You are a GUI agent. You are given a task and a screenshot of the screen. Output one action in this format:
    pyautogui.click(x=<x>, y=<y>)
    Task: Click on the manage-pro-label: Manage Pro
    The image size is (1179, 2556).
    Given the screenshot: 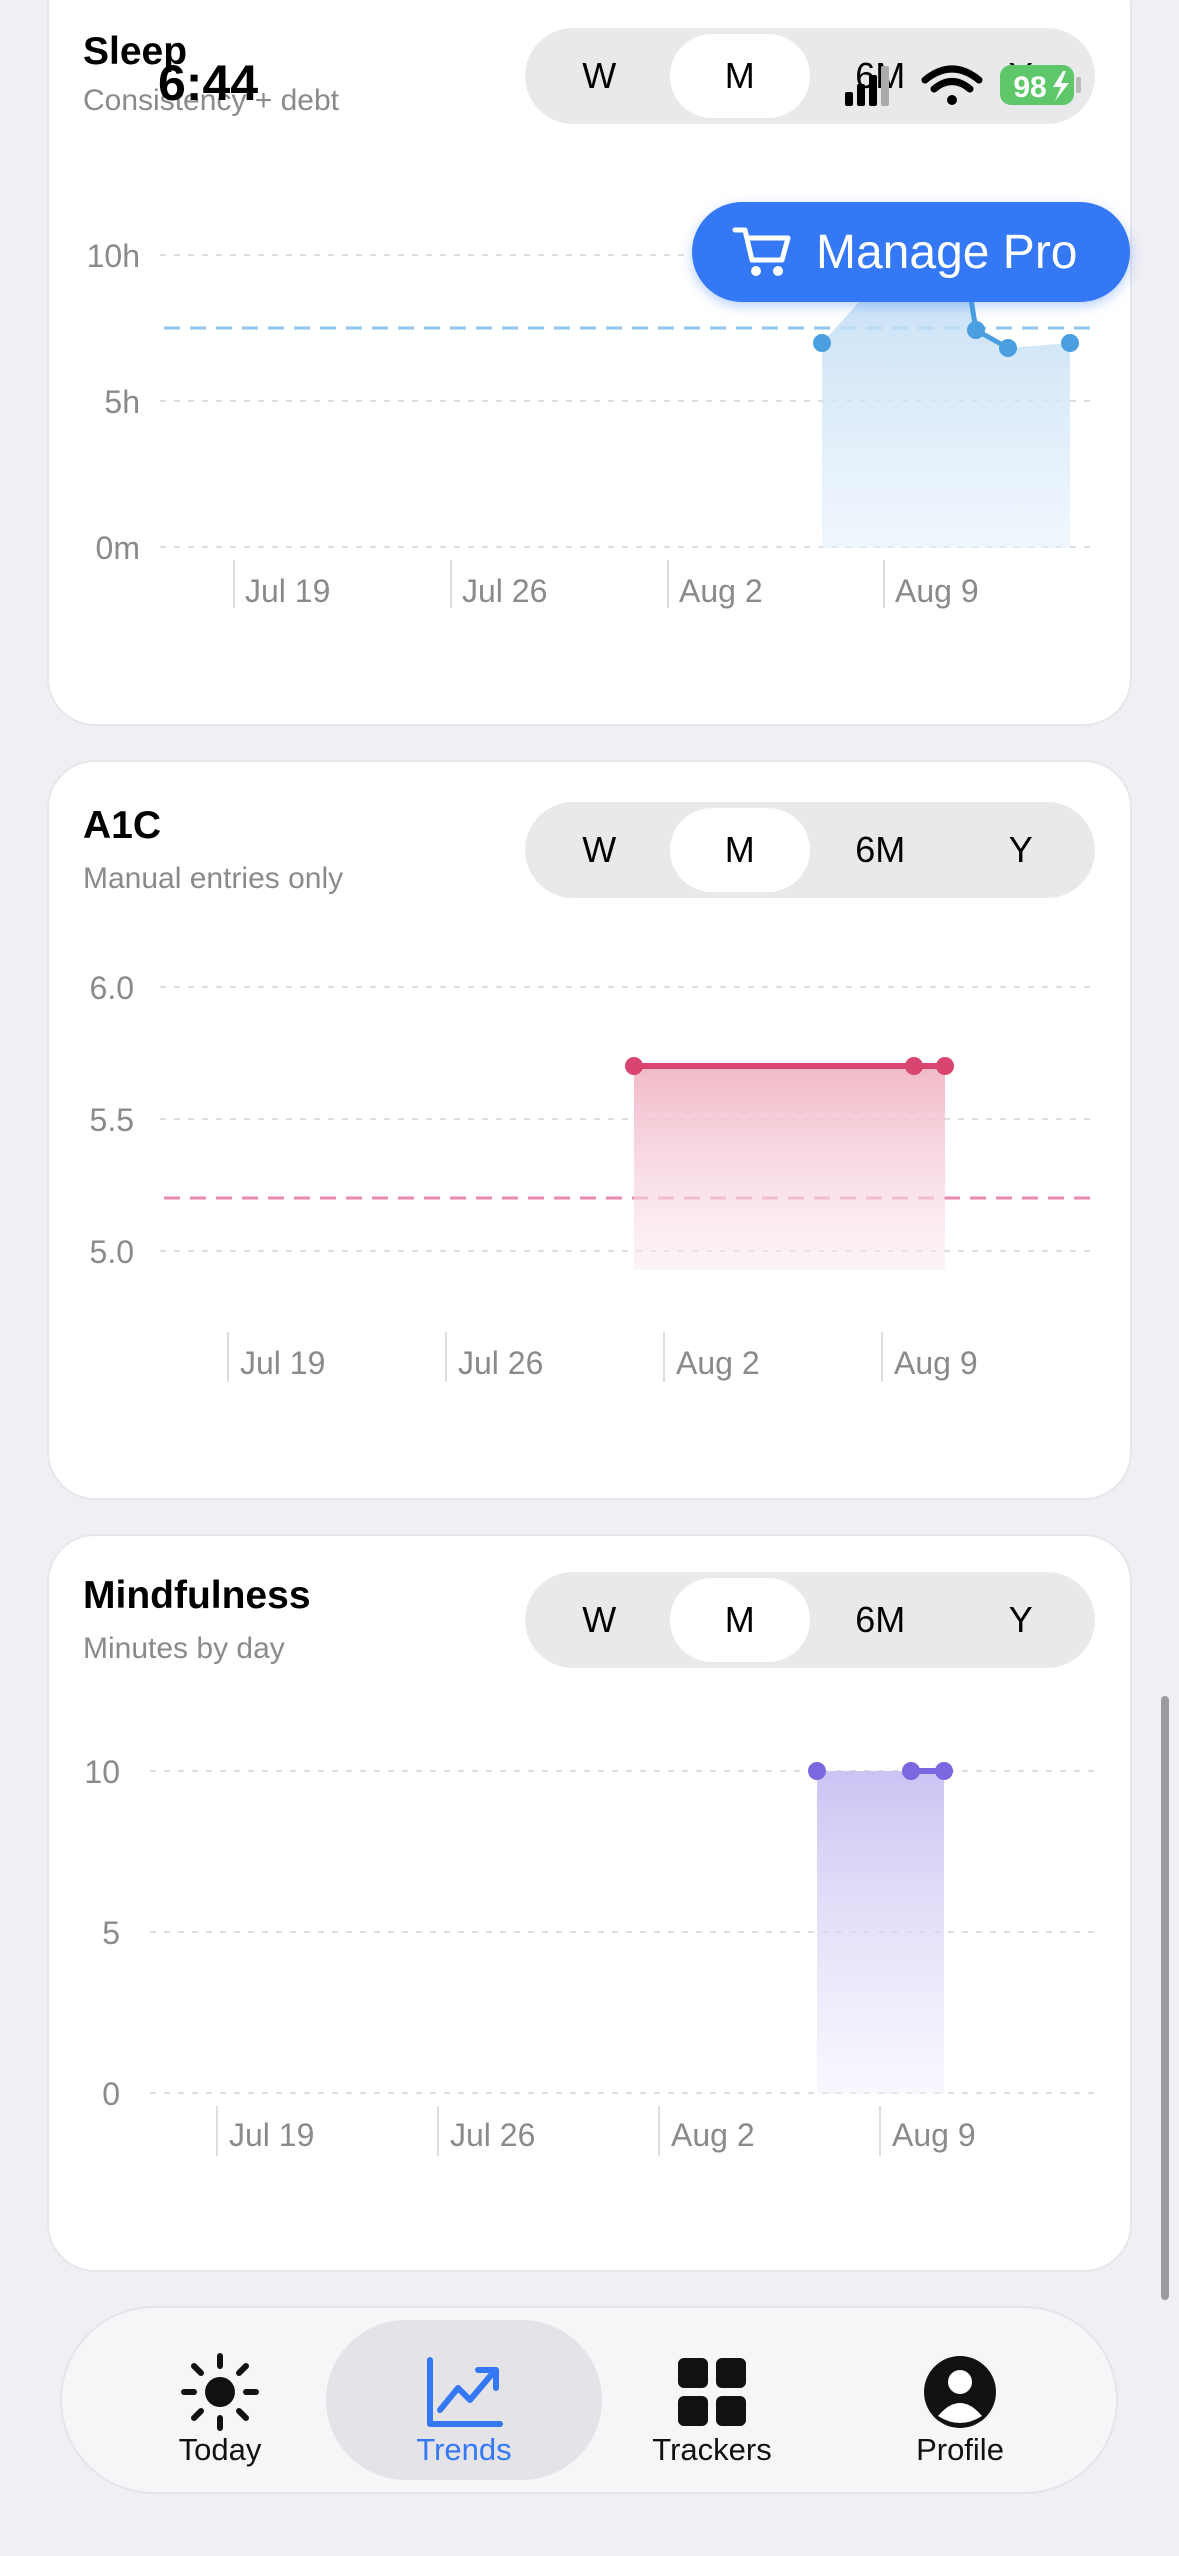 What is the action you would take?
    pyautogui.click(x=947, y=252)
    